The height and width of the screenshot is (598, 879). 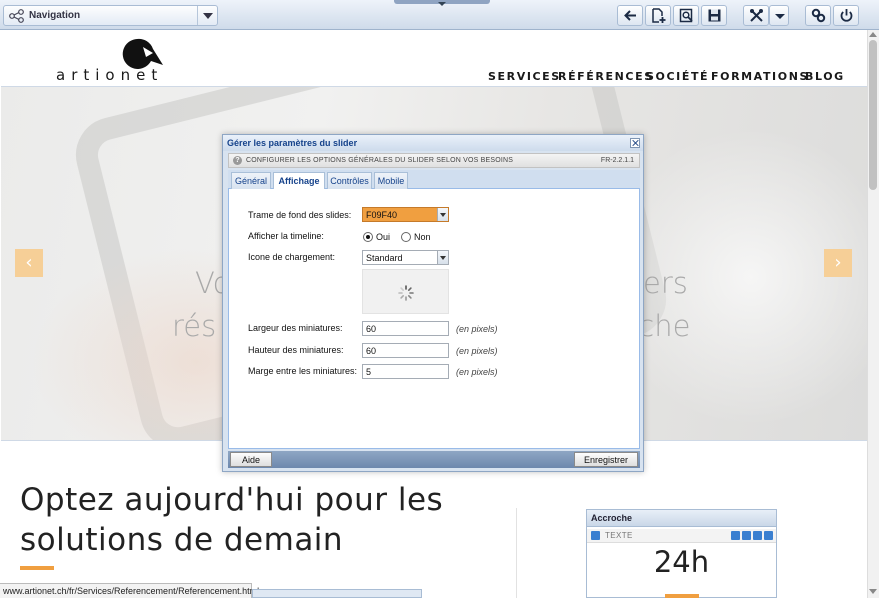 I want to click on dialog-footer: Aide Enregistrer, so click(x=434, y=459).